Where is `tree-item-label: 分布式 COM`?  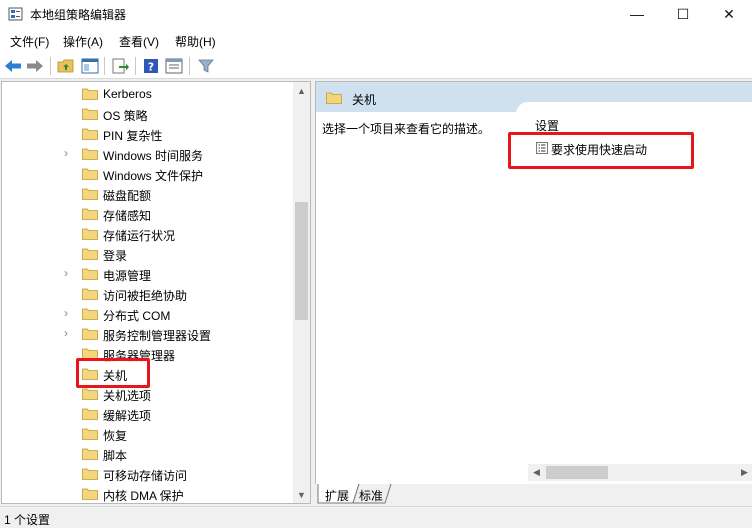
tree-item-label: 分布式 COM is located at coordinates (137, 316).